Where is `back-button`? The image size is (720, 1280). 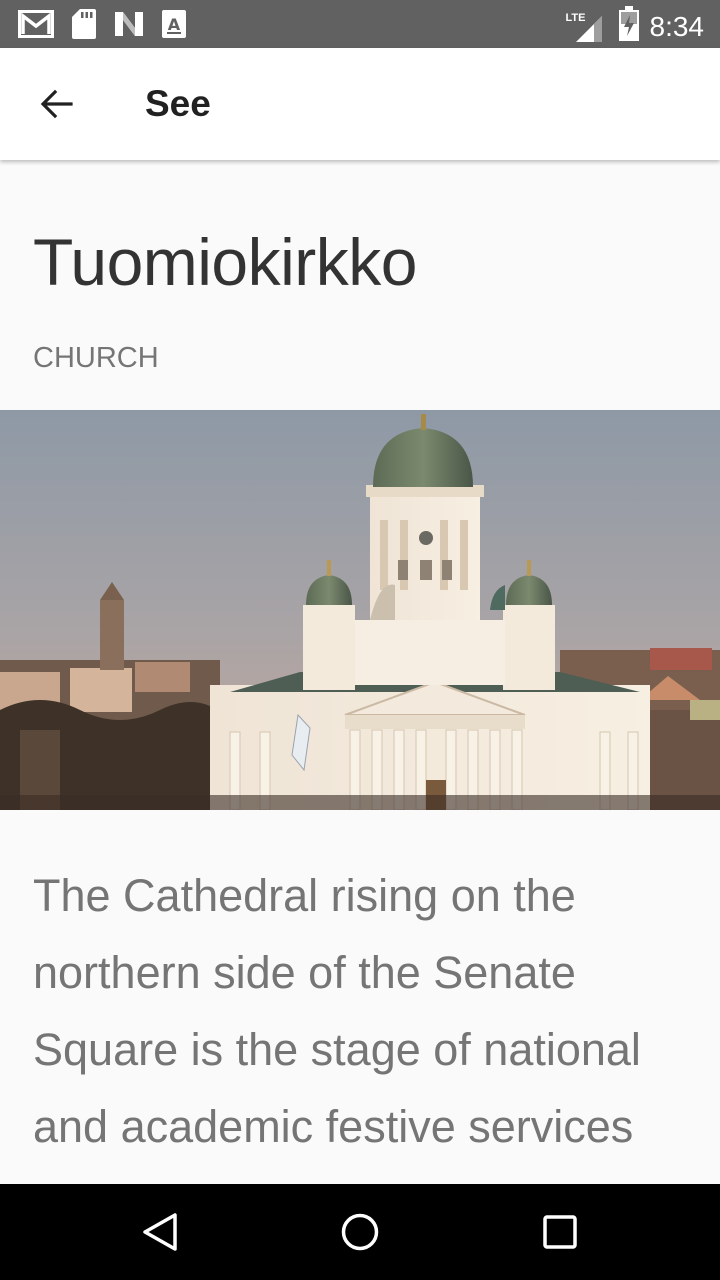
back-button is located at coordinates (56, 104).